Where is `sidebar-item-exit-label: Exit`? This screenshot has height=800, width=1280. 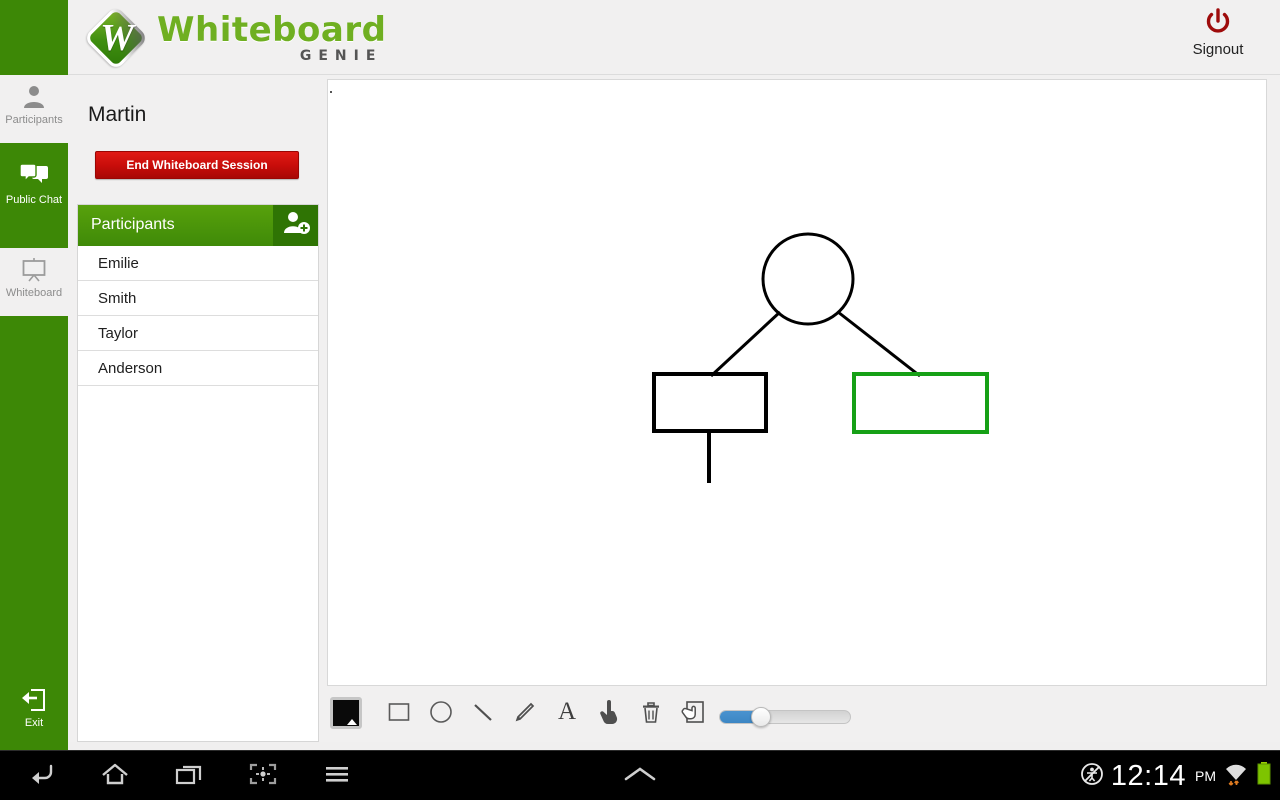 sidebar-item-exit-label: Exit is located at coordinates (34, 723).